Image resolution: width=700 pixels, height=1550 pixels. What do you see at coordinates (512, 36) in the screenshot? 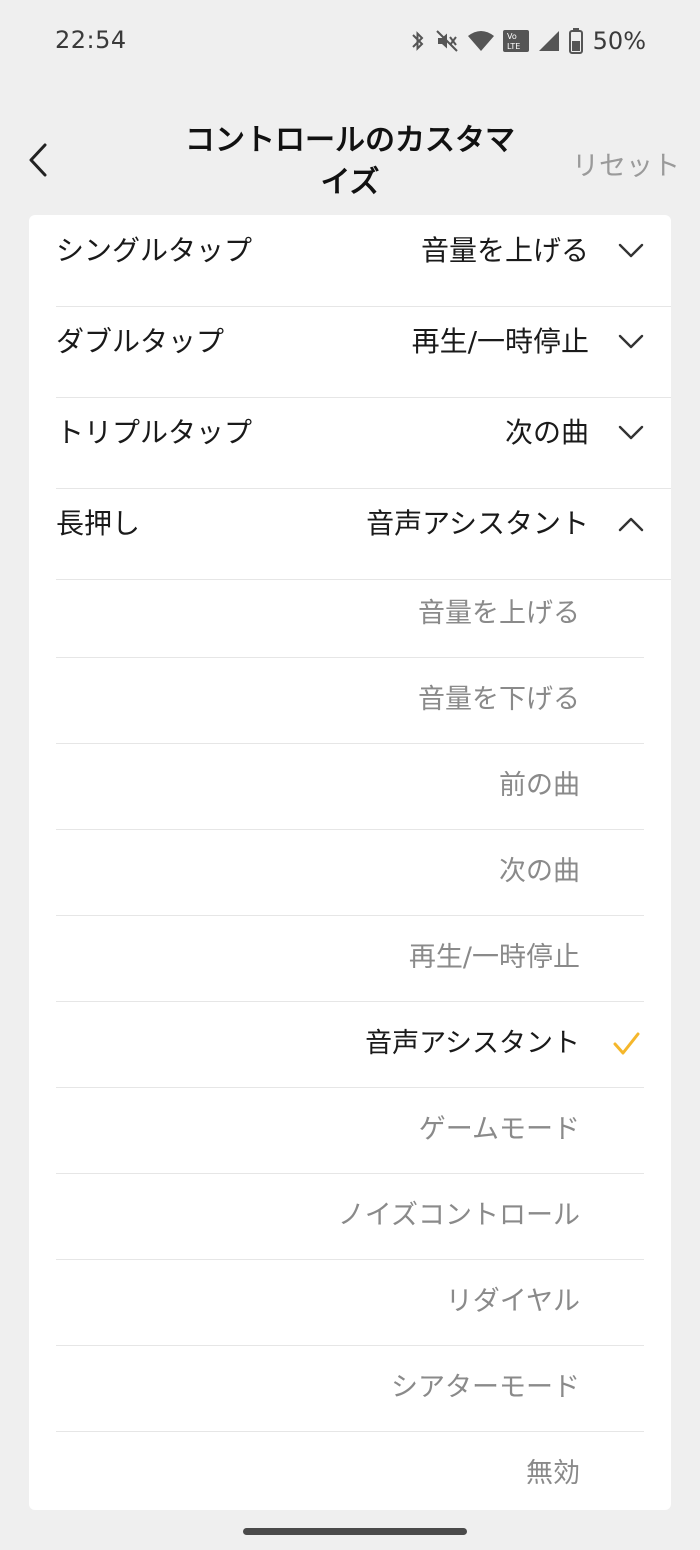
I see `svg-text: Vo` at bounding box center [512, 36].